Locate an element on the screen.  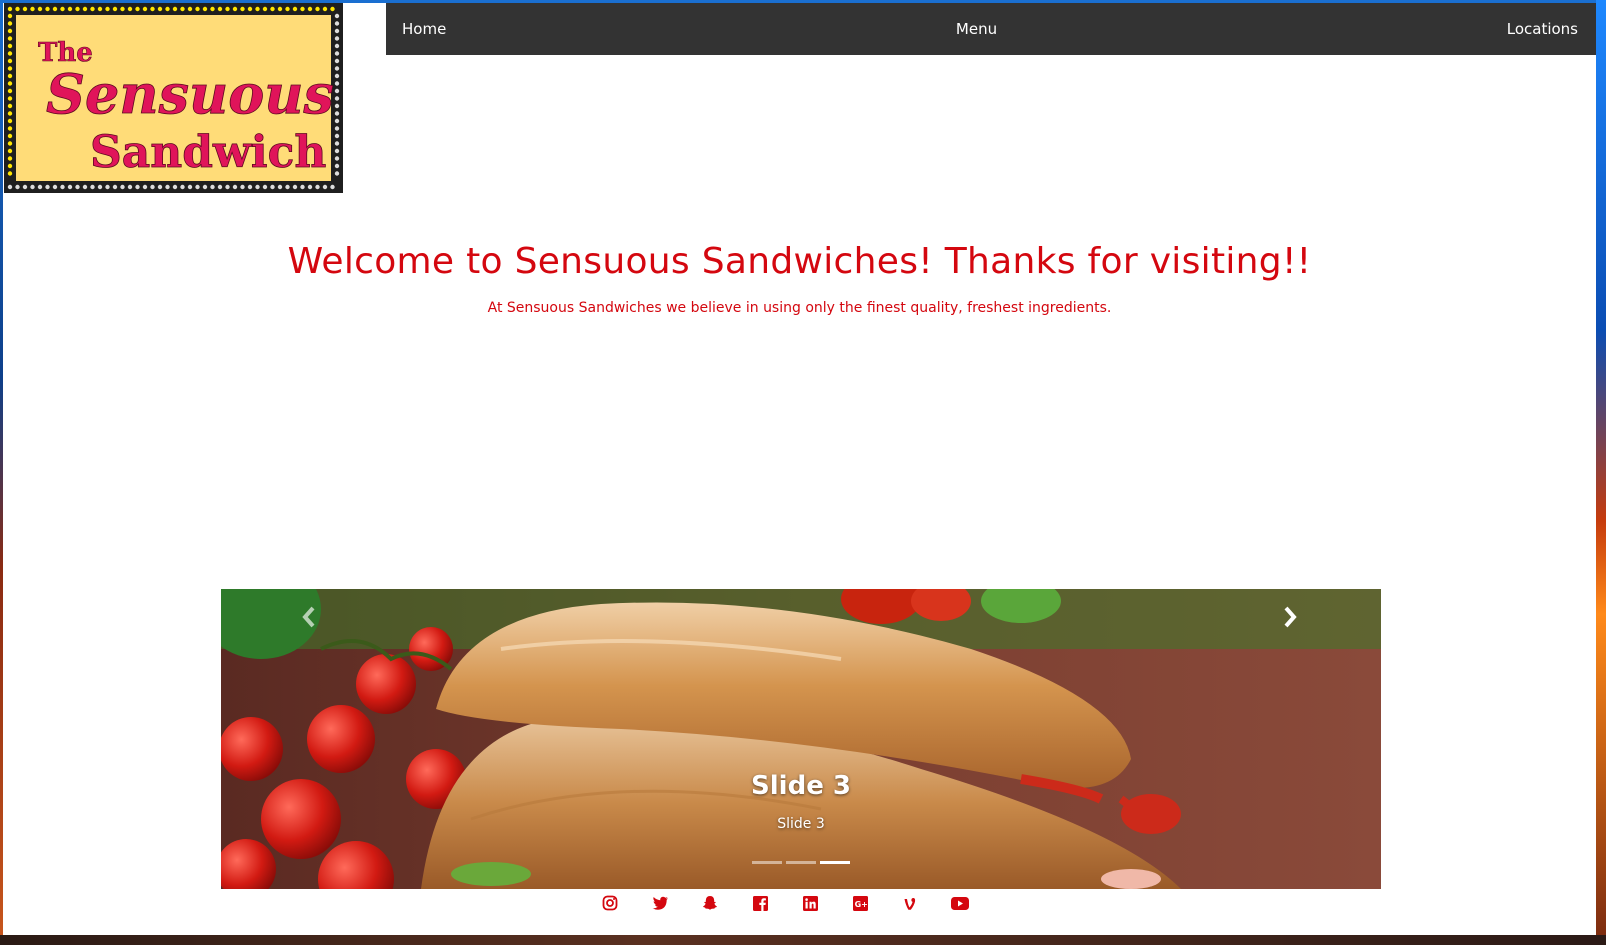
instagram-icon is located at coordinates (610, 903).